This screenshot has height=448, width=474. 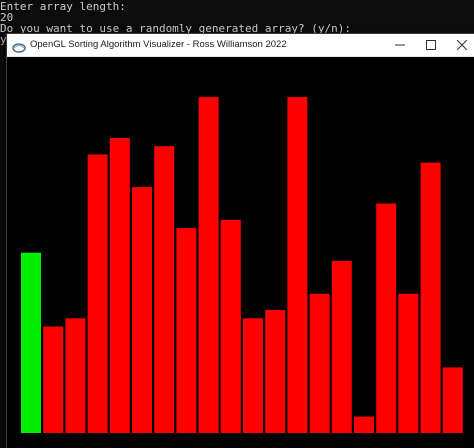 I want to click on console-prompt-length: Enter array length:, so click(x=63, y=6).